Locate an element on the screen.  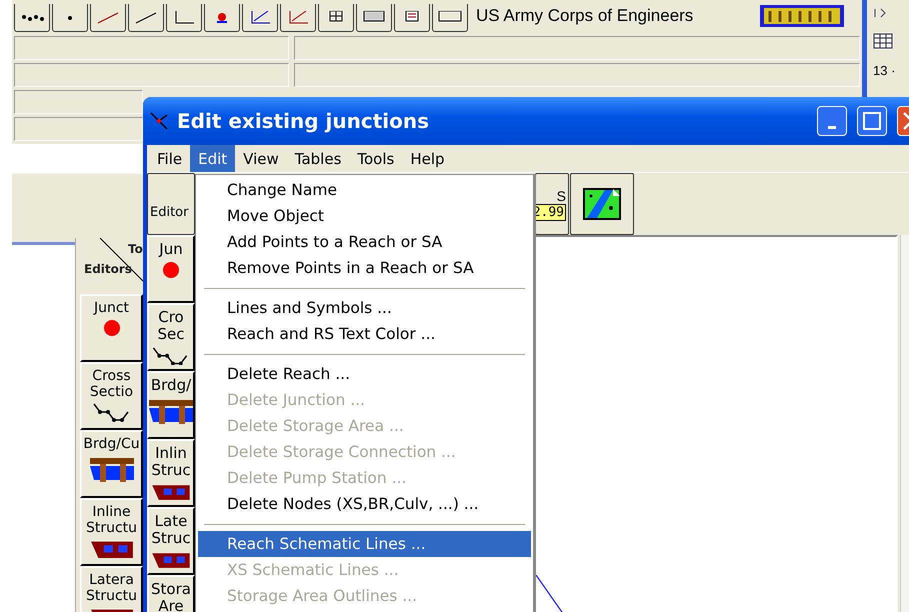
minimize-button is located at coordinates (832, 121).